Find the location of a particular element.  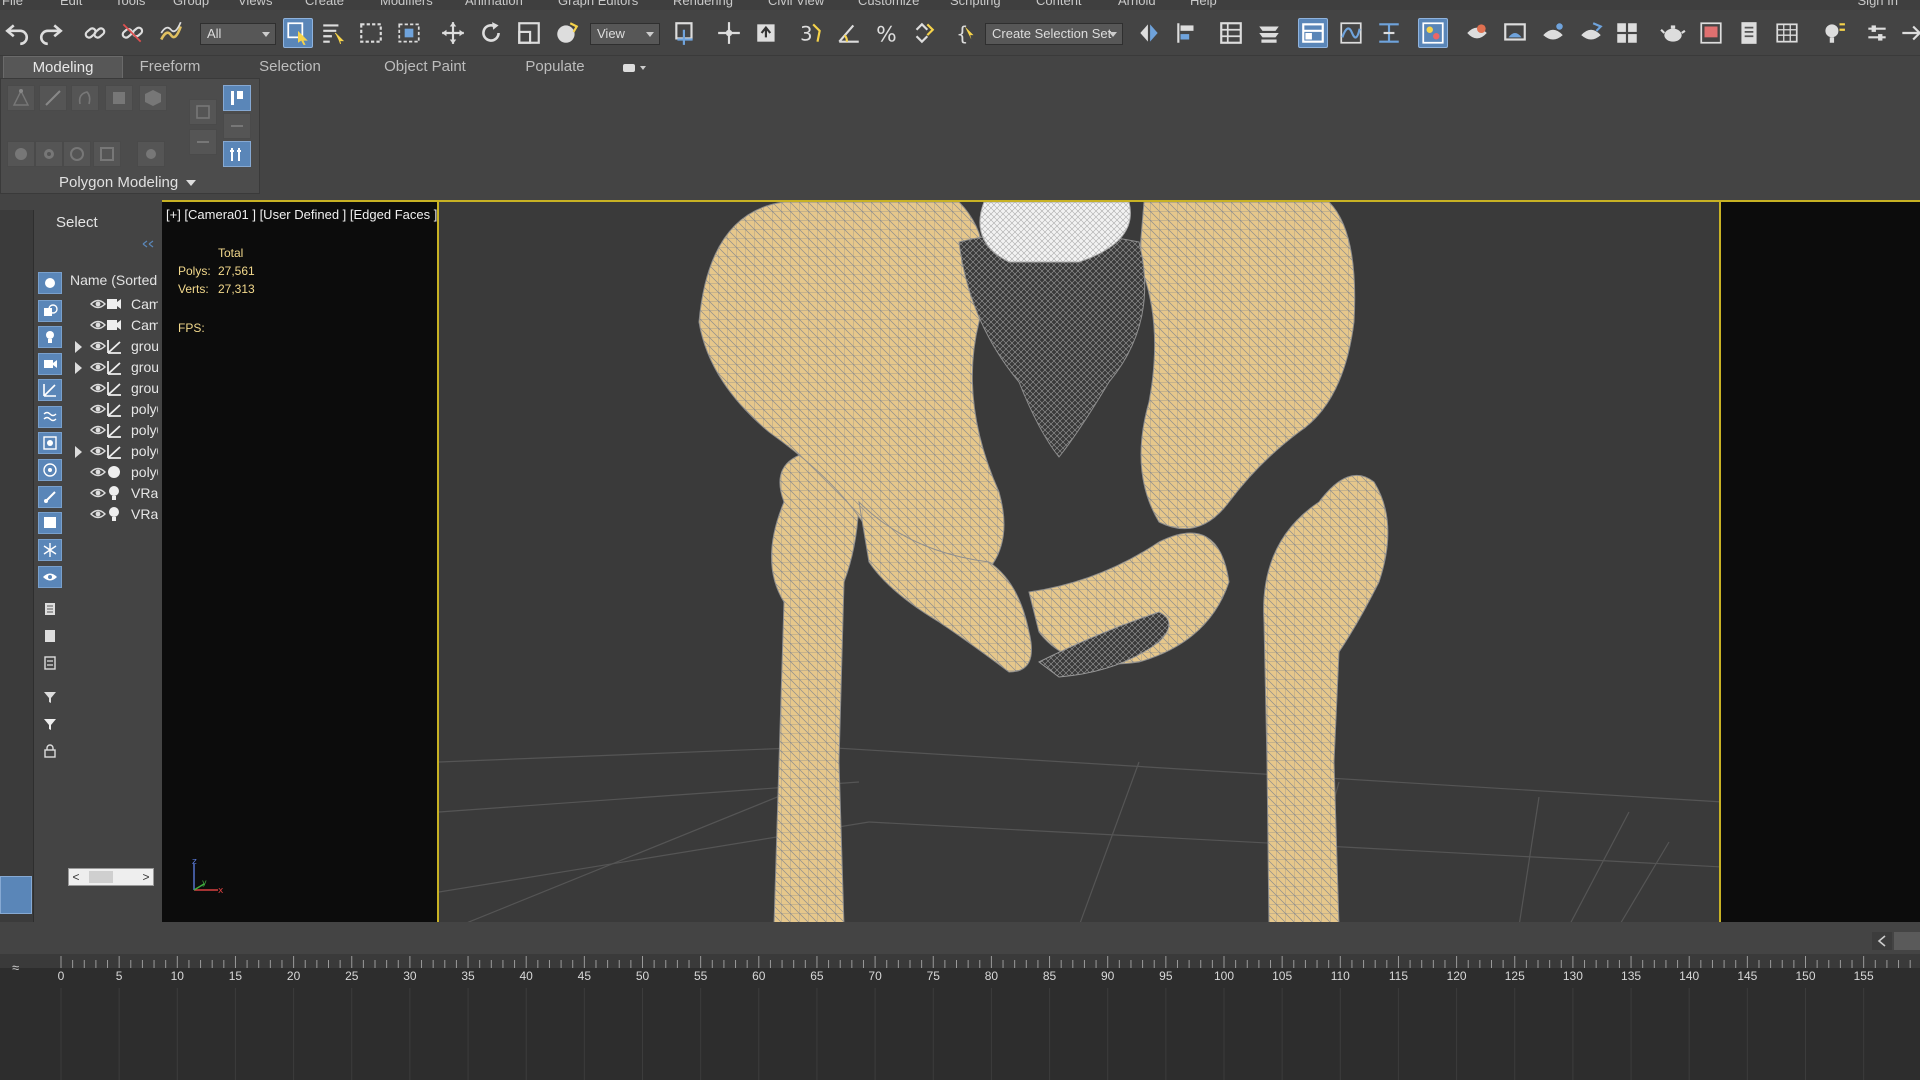

placement-icon is located at coordinates (567, 33).